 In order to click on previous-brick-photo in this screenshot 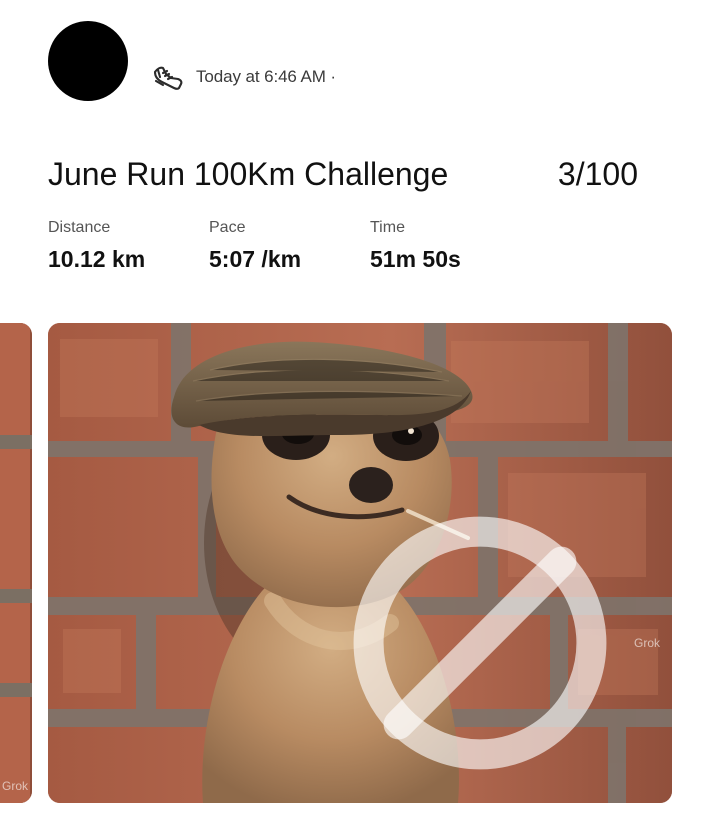, I will do `click(16, 563)`.